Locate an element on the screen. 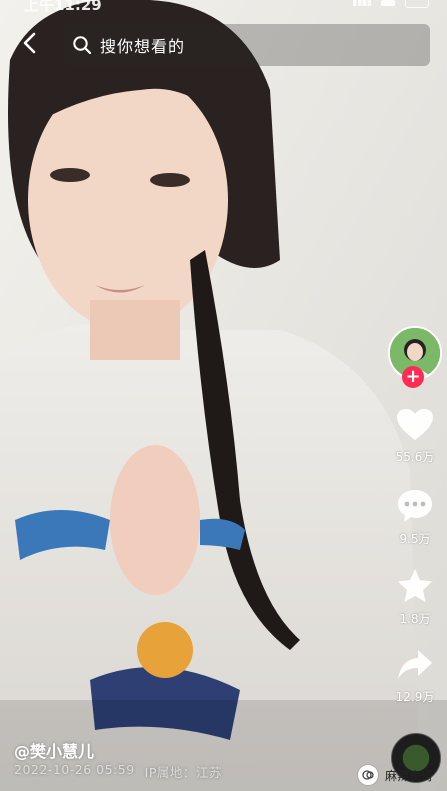 The image size is (447, 791). share-button: 12.9万 is located at coordinates (415, 676).